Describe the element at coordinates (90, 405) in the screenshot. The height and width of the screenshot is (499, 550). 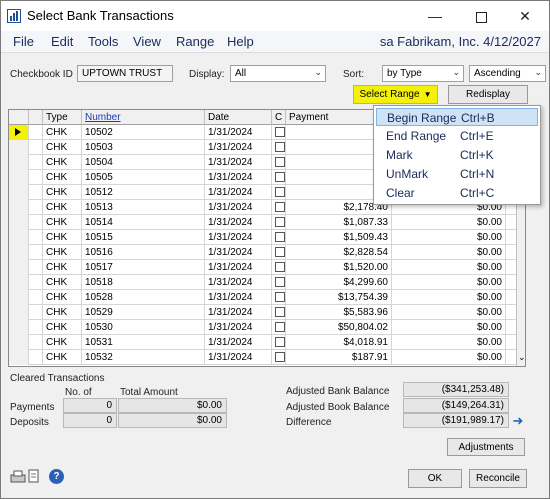
I see `payments-count: 0` at that location.